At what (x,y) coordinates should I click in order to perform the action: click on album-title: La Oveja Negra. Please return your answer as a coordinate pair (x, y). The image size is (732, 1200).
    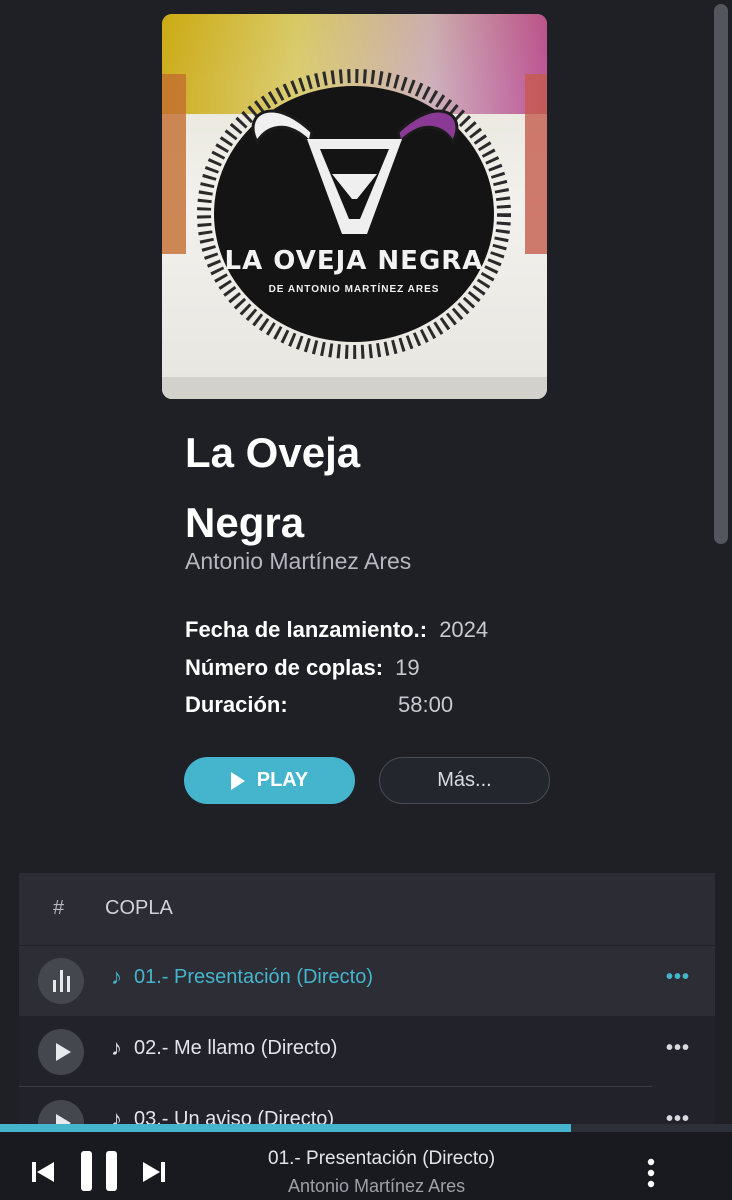
    Looking at the image, I should click on (335, 488).